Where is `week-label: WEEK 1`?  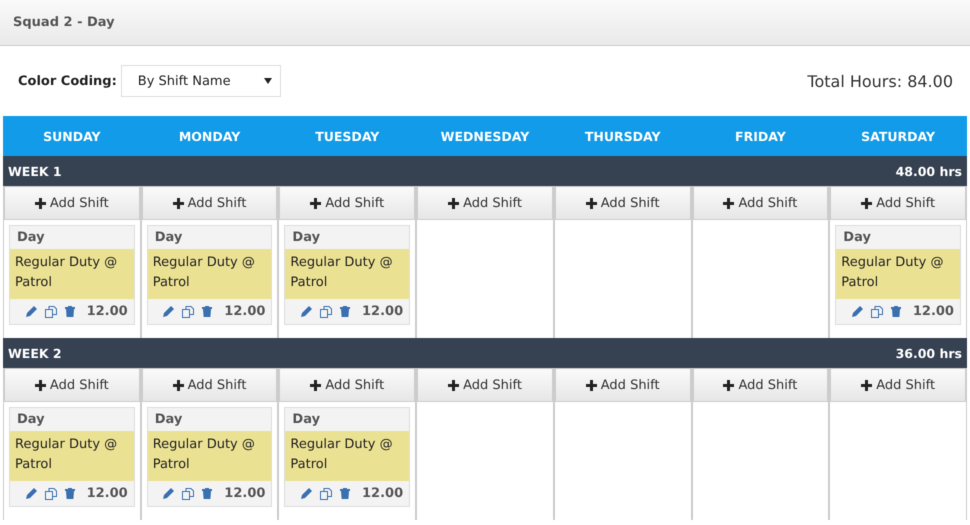 week-label: WEEK 1 is located at coordinates (35, 171).